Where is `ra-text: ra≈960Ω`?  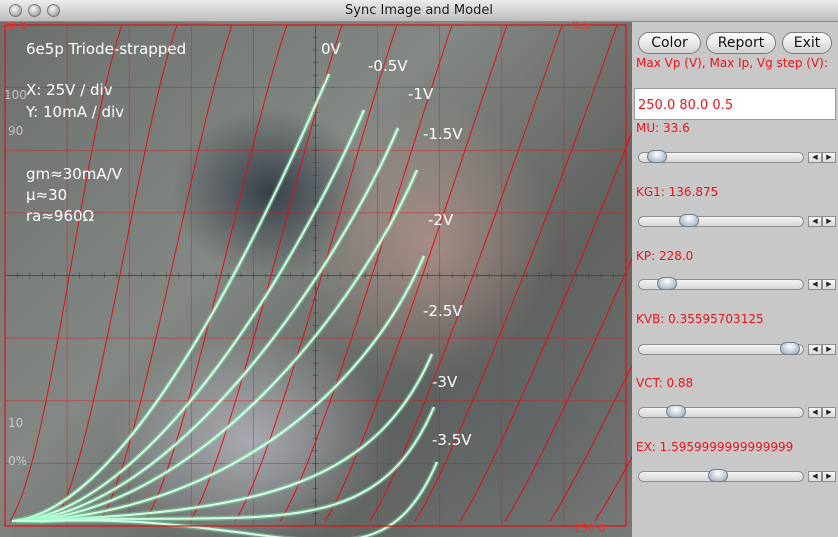
ra-text: ra≈960Ω is located at coordinates (60, 216).